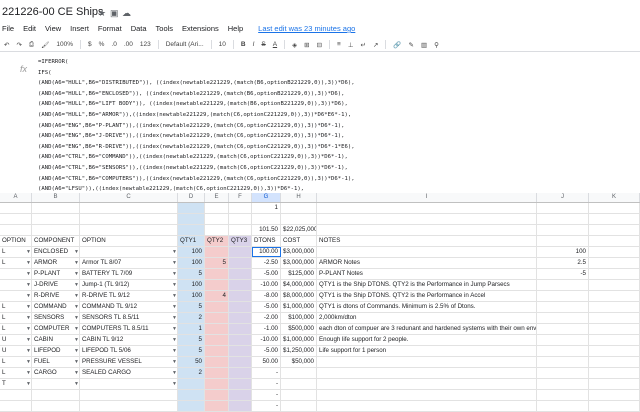 The image size is (640, 412). Describe the element at coordinates (240, 241) in the screenshot. I see `cell-f: QTY3` at that location.